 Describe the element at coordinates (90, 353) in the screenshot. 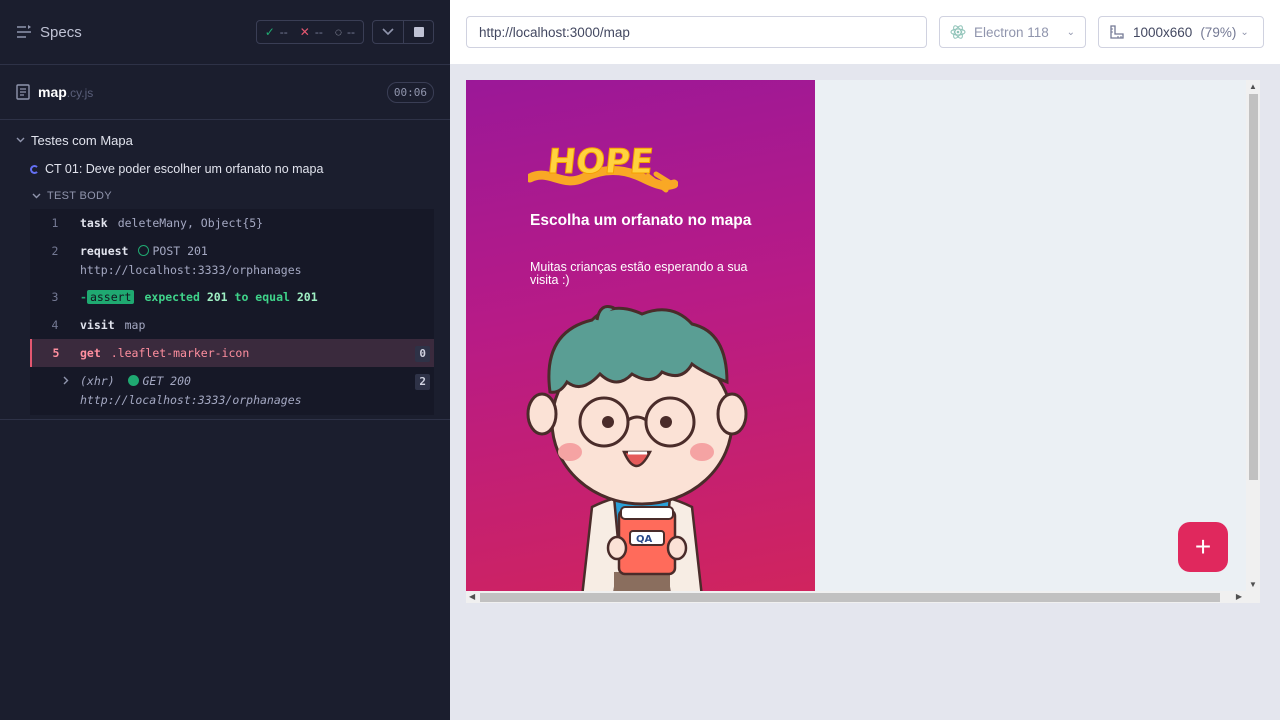

I see `command-name: get` at that location.